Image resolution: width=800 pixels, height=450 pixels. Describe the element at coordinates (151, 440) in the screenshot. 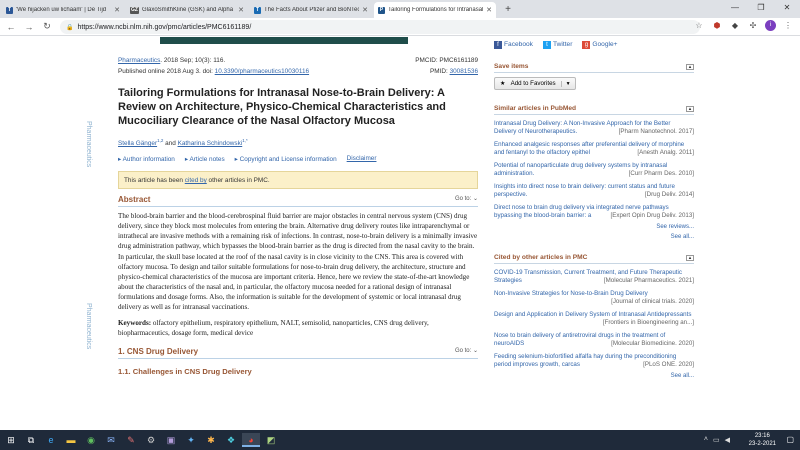

I see `settings-icon: ⚙` at that location.